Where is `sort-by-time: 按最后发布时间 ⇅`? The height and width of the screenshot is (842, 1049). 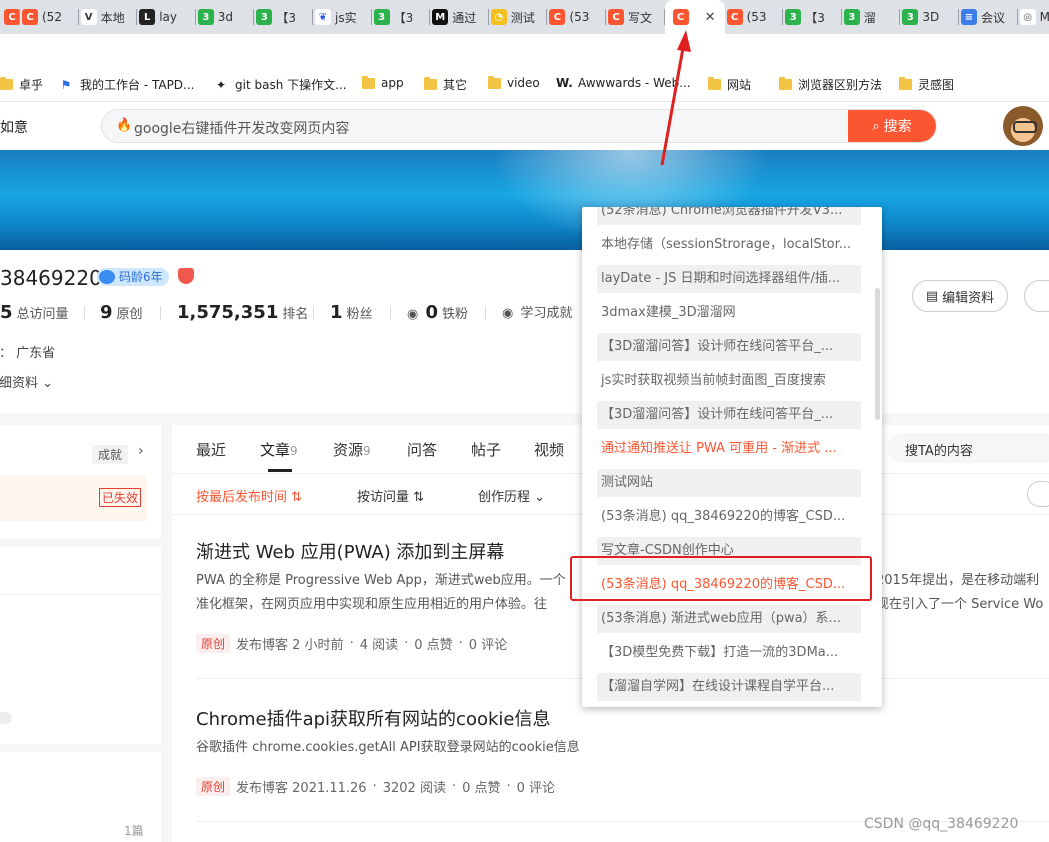 sort-by-time: 按最后发布时间 ⇅ is located at coordinates (249, 495).